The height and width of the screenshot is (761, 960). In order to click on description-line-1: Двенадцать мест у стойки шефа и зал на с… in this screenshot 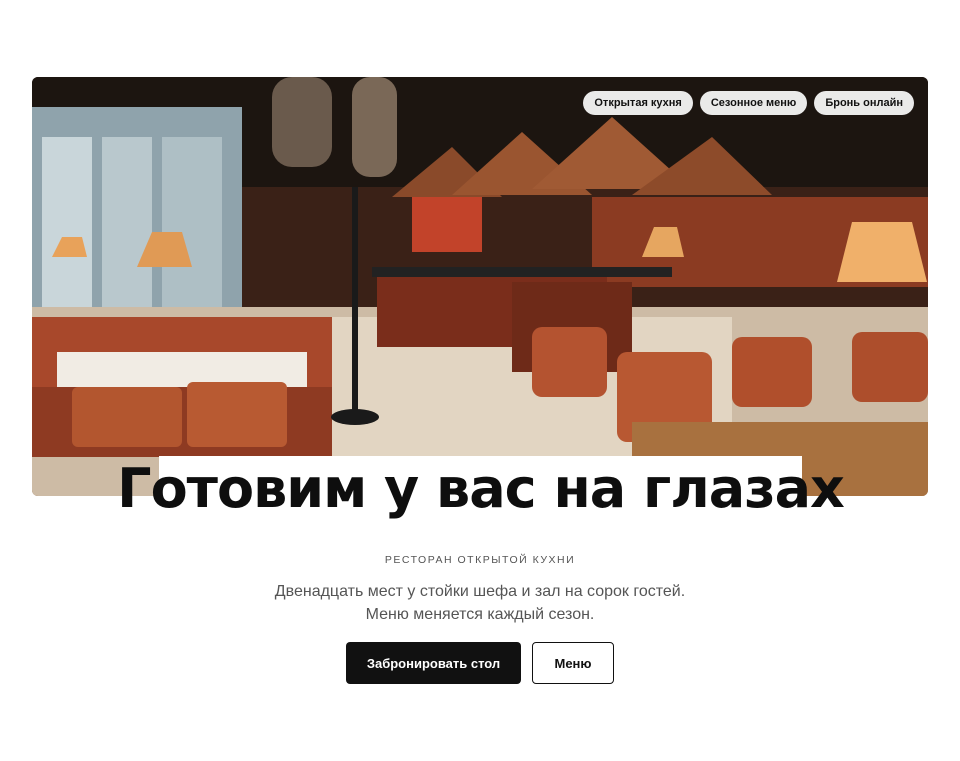, I will do `click(480, 591)`.